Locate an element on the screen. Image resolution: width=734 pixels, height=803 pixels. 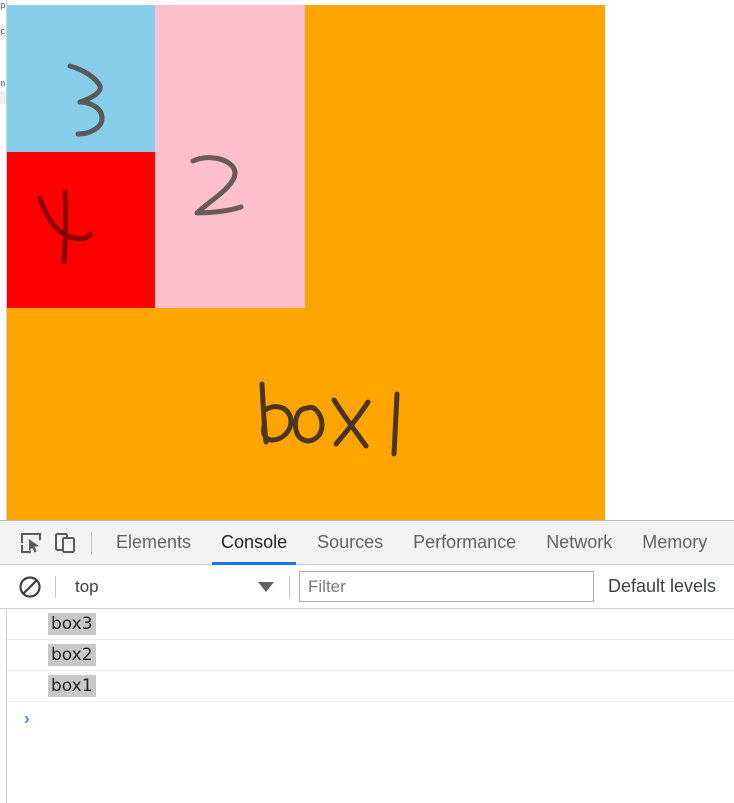
inspect-element-icon is located at coordinates (31, 543).